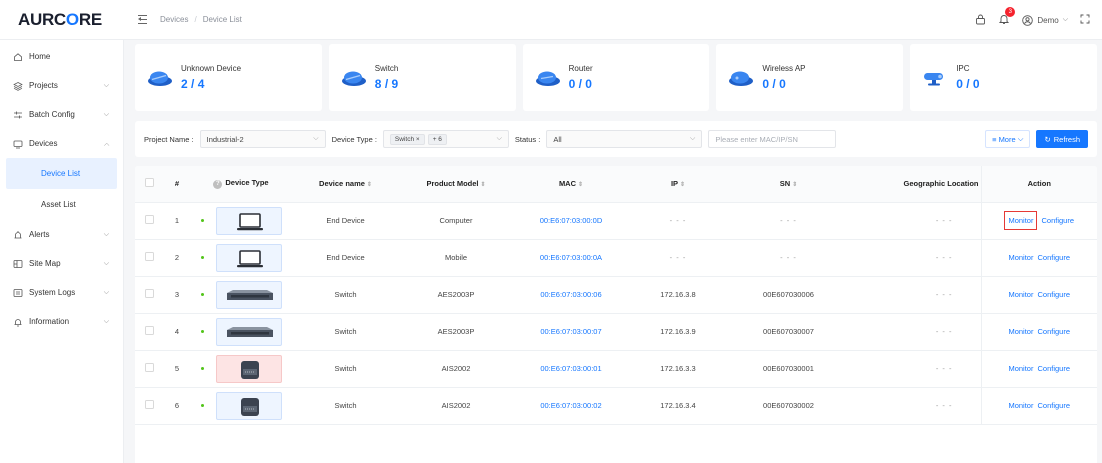 Image resolution: width=1102 pixels, height=463 pixels. What do you see at coordinates (61, 263) in the screenshot?
I see `sidebar-item-site-map: Site Map ⌵` at bounding box center [61, 263].